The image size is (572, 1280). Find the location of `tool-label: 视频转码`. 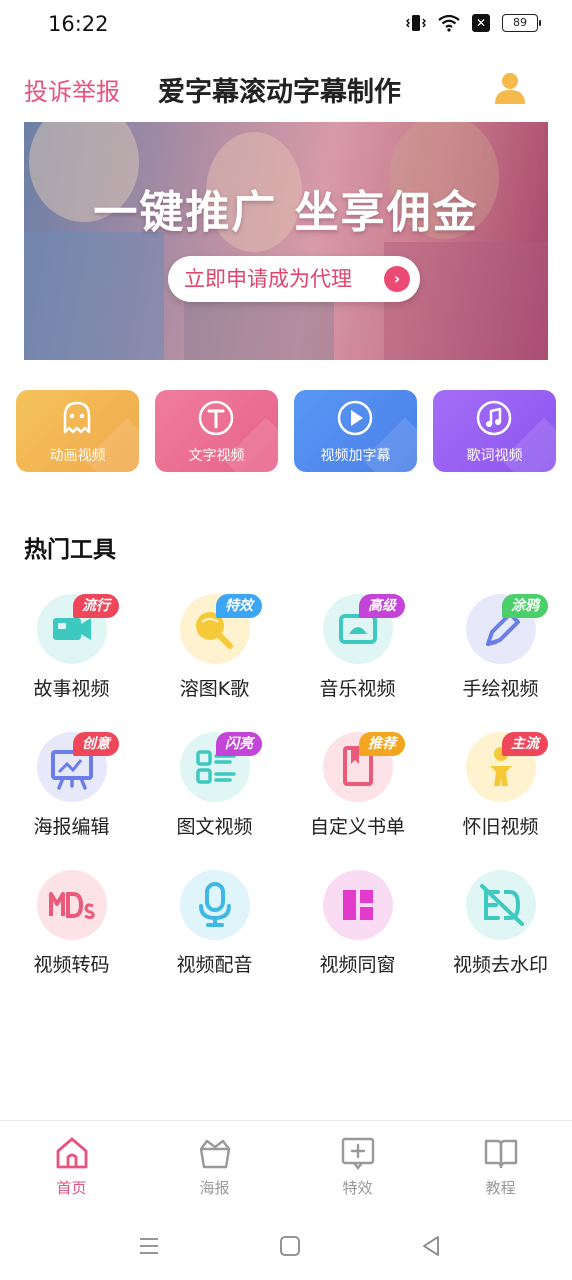

tool-label: 视频转码 is located at coordinates (71, 965).